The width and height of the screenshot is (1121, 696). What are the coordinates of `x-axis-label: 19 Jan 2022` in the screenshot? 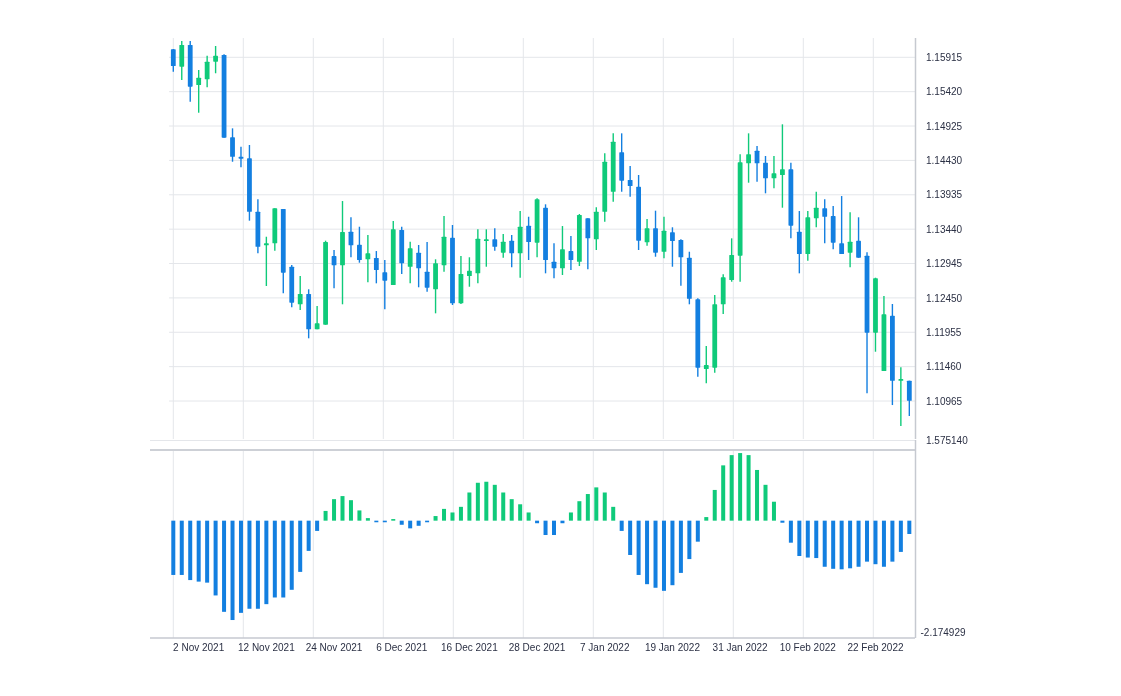 It's located at (672, 647).